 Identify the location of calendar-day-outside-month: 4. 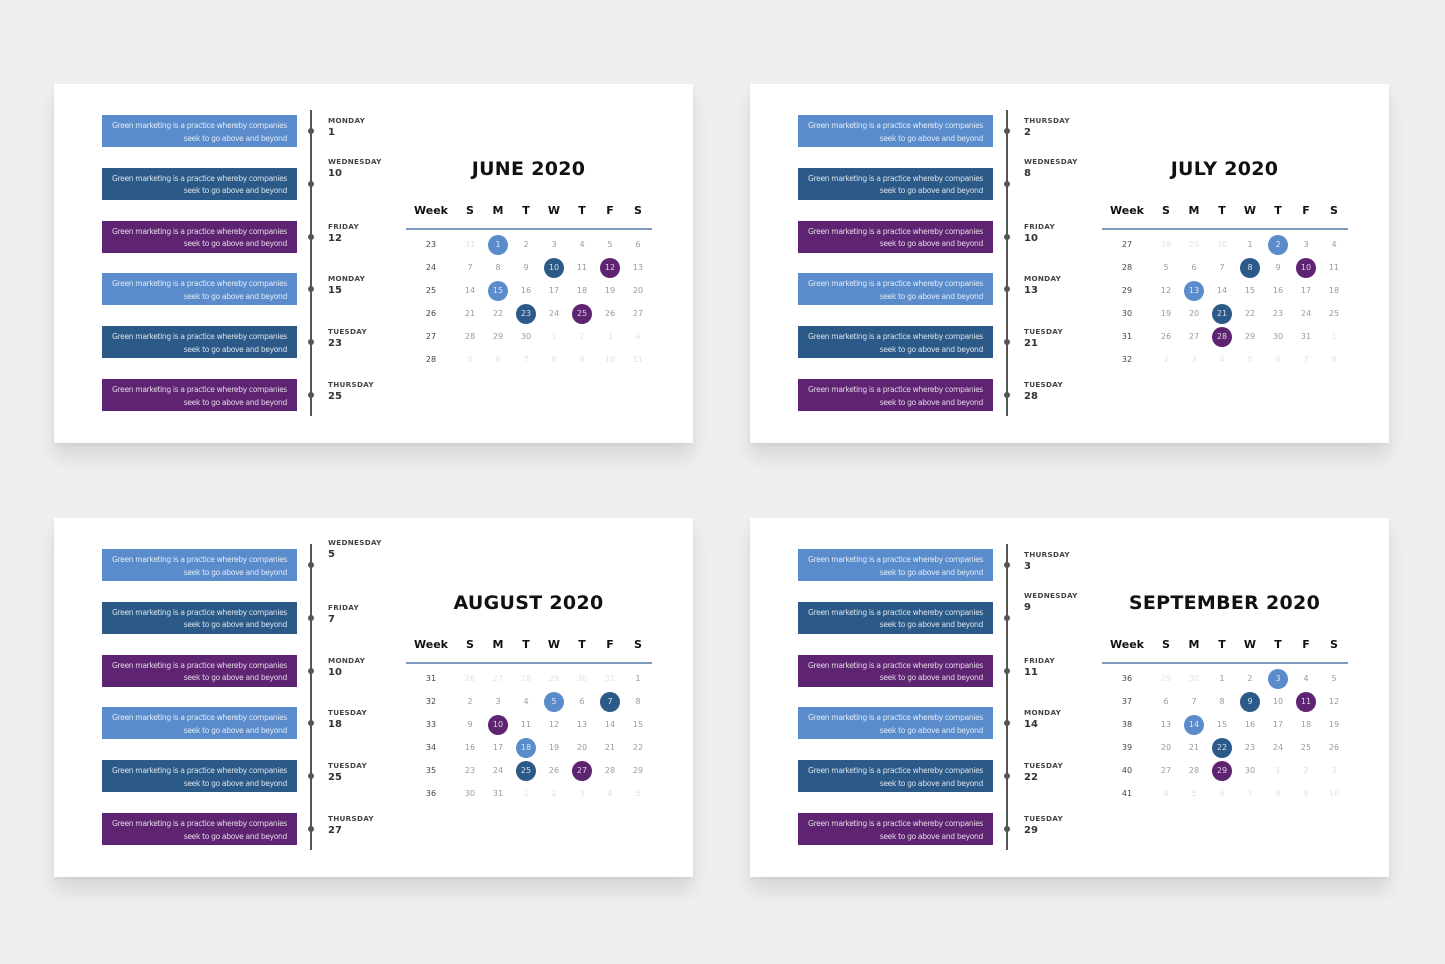
(610, 794).